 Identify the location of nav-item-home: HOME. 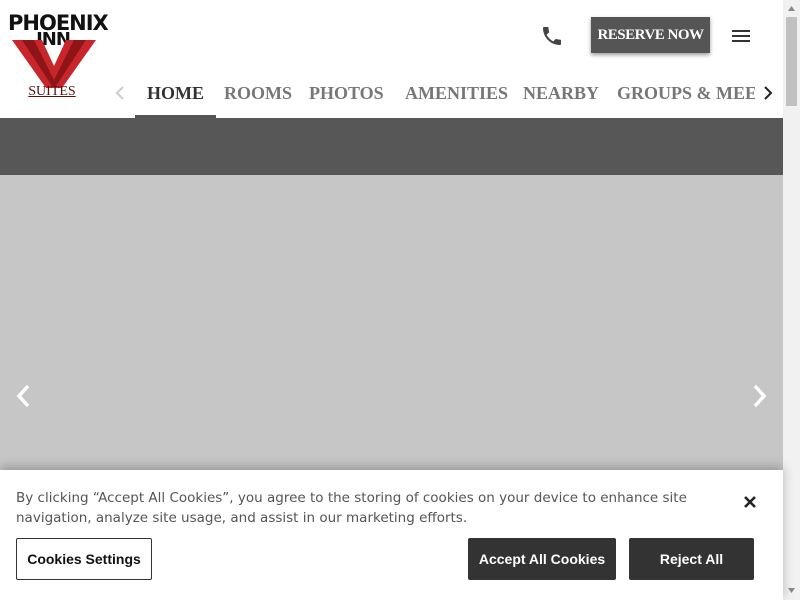
(175, 95).